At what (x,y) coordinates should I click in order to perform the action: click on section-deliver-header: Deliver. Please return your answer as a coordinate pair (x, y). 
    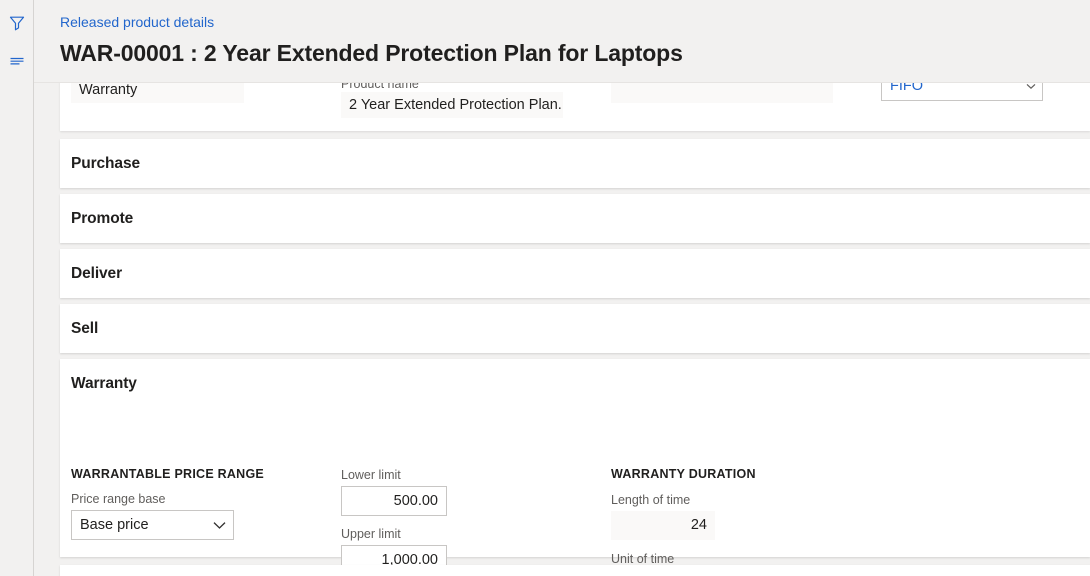
    Looking at the image, I should click on (575, 273).